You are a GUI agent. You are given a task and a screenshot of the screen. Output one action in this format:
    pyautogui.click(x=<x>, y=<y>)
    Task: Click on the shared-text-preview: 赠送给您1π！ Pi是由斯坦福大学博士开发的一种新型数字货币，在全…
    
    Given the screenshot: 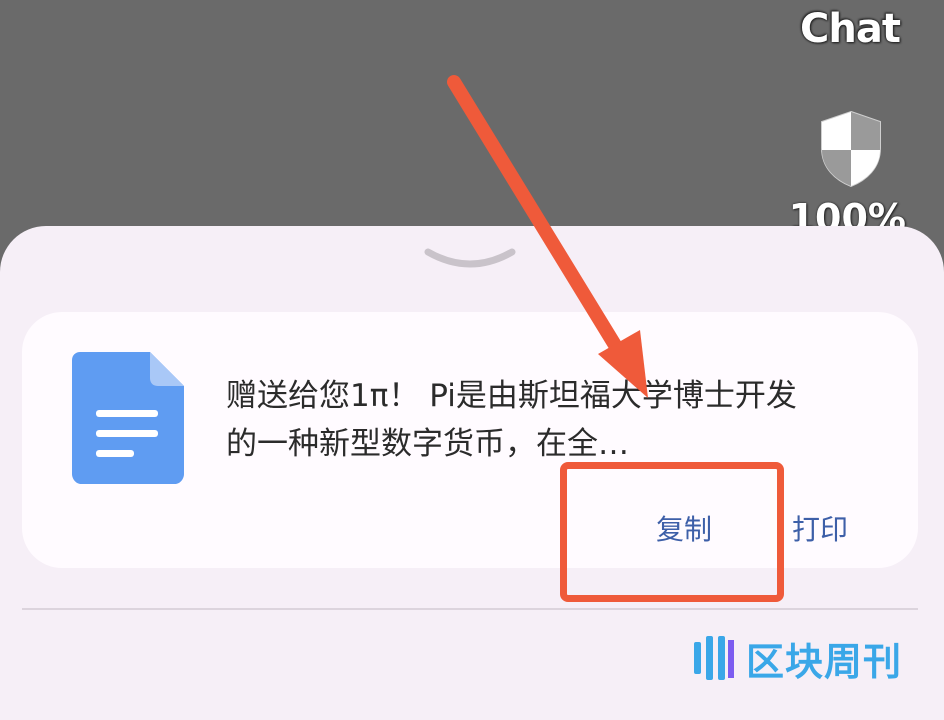 What is the action you would take?
    pyautogui.click(x=511, y=420)
    